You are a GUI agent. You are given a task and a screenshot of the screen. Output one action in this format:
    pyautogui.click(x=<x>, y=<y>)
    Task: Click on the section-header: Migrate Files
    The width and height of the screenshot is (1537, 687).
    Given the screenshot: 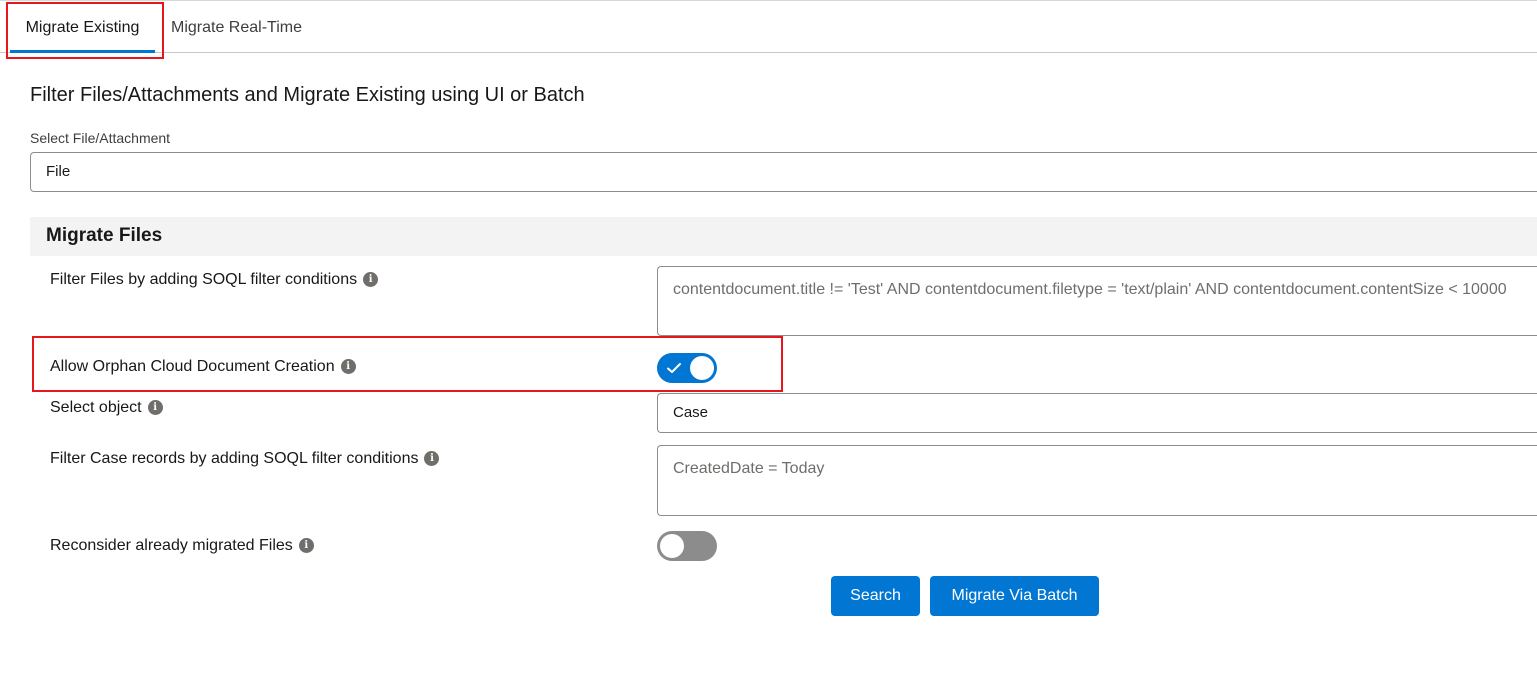 What is the action you would take?
    pyautogui.click(x=783, y=236)
    